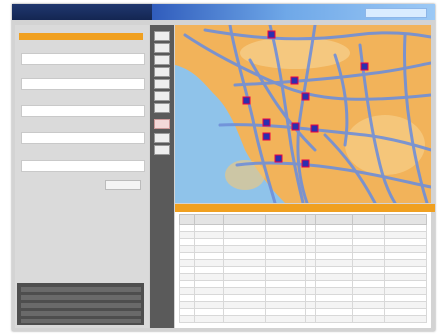 This screenshot has height=335, width=442. Describe the element at coordinates (223, 12) in the screenshot. I see `top-bar` at that location.